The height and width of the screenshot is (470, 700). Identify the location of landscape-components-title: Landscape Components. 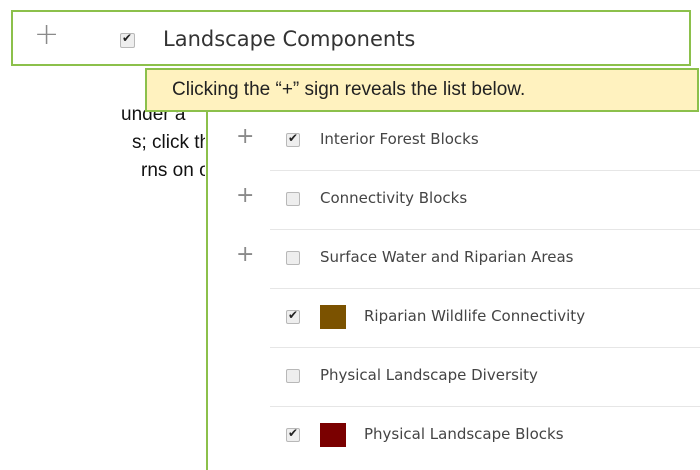
(289, 39).